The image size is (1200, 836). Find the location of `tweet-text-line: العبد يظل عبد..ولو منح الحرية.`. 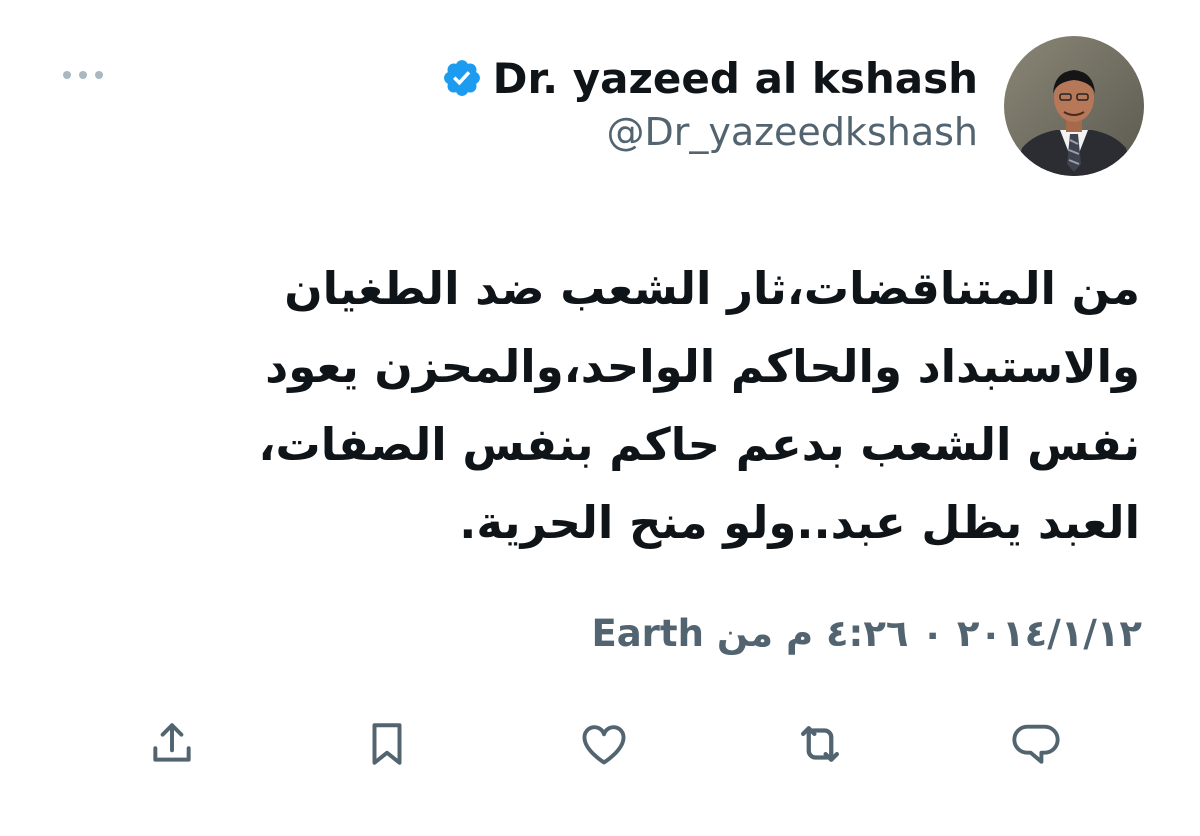

tweet-text-line: العبد يظل عبد..ولو منح الحرية. is located at coordinates (799, 522).